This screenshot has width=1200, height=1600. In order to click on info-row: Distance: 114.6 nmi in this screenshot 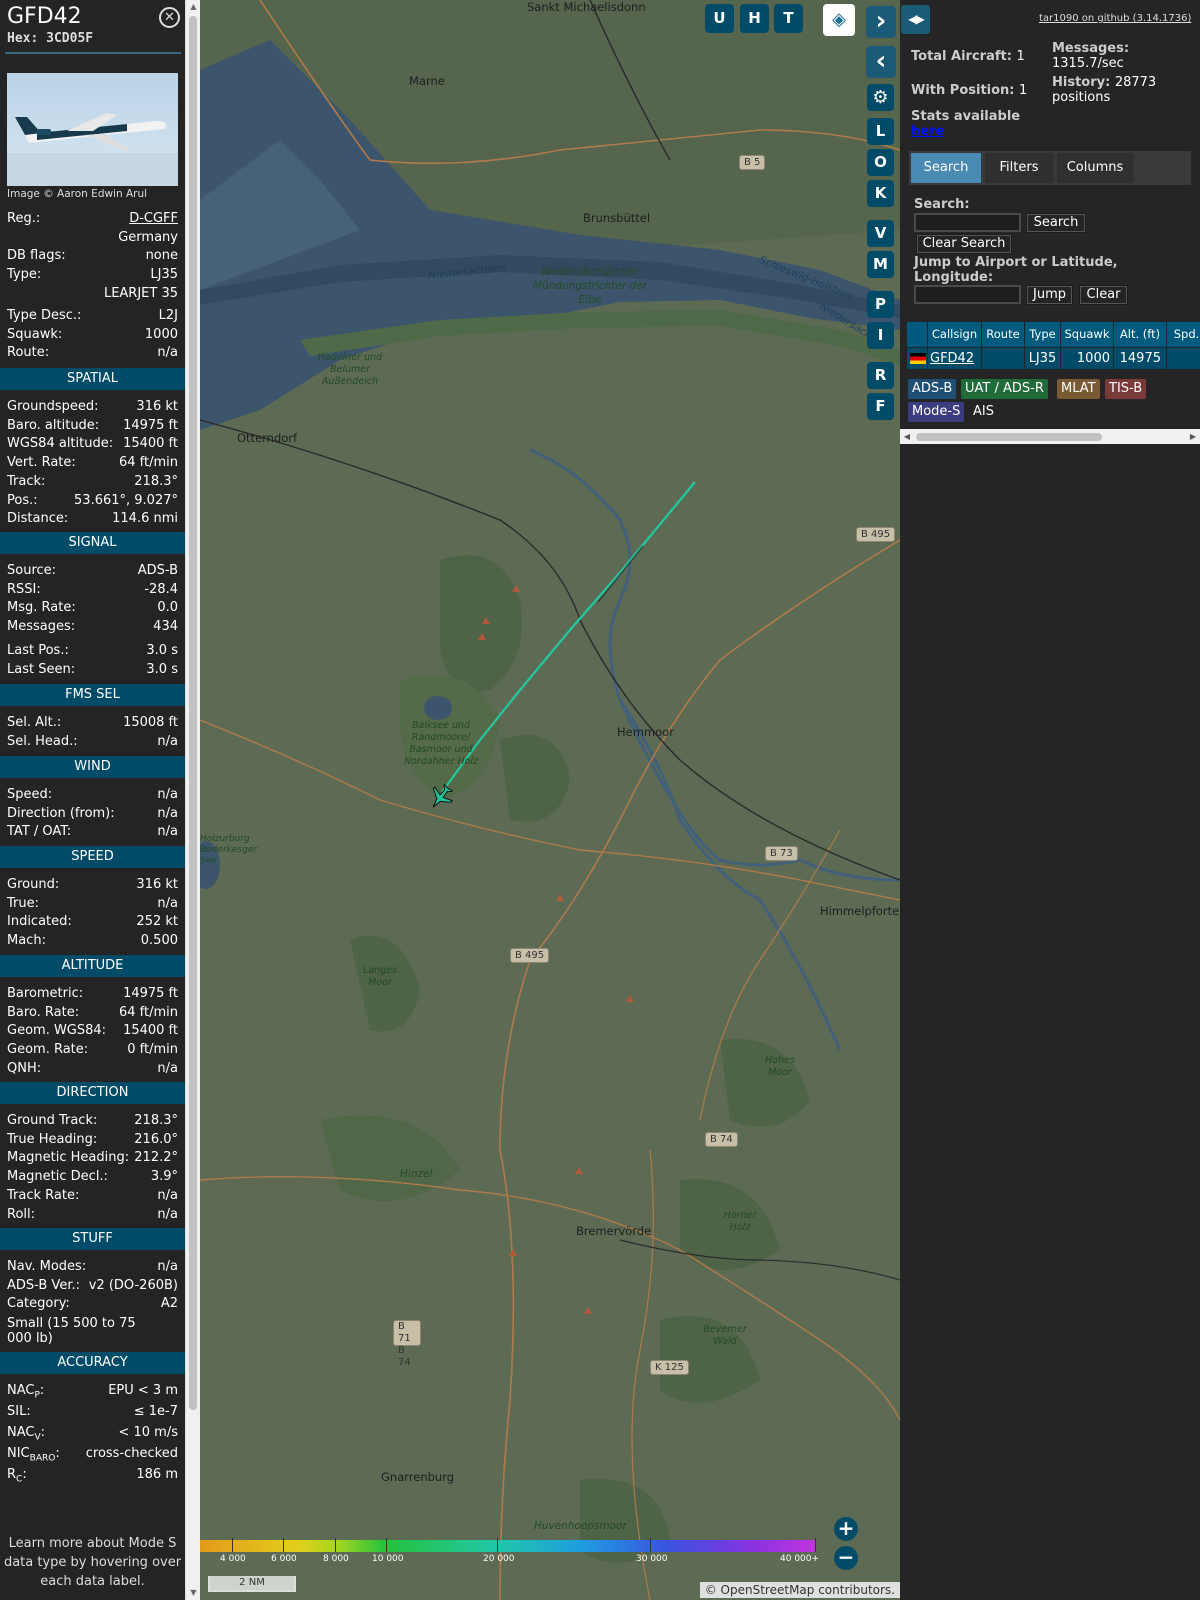, I will do `click(92, 520)`.